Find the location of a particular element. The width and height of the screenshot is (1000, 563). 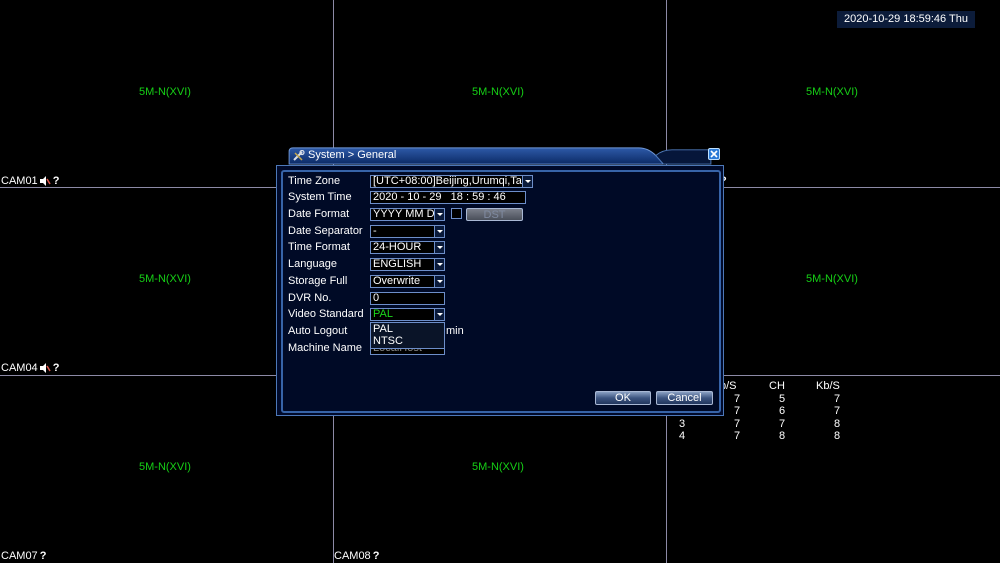

camera-name: CAM04 is located at coordinates (19, 368).